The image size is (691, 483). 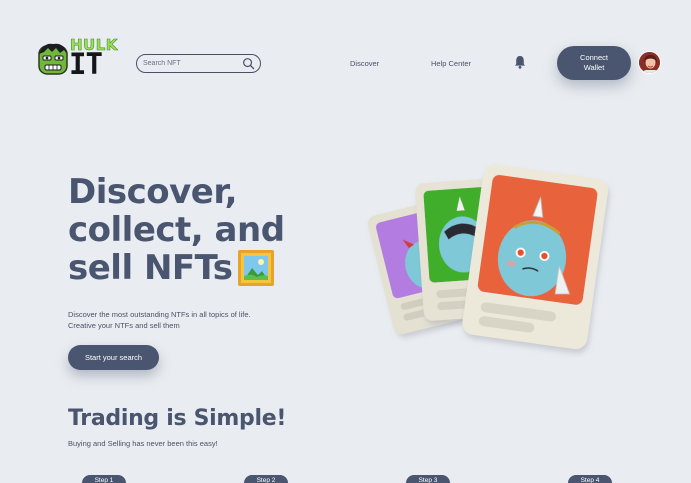 I want to click on hero-title-line-2: collect, and, so click(x=176, y=230).